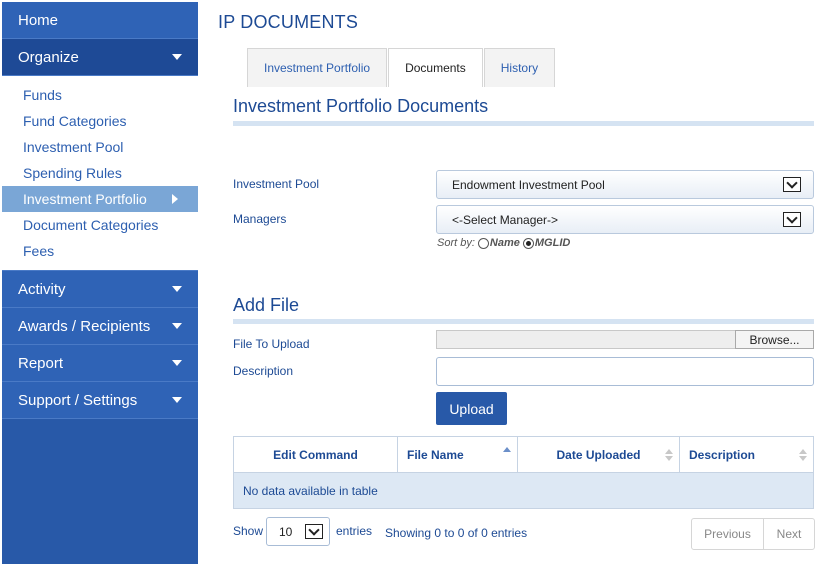 Image resolution: width=839 pixels, height=564 pixels. Describe the element at coordinates (286, 531) in the screenshot. I see `page-length-value: 10` at that location.